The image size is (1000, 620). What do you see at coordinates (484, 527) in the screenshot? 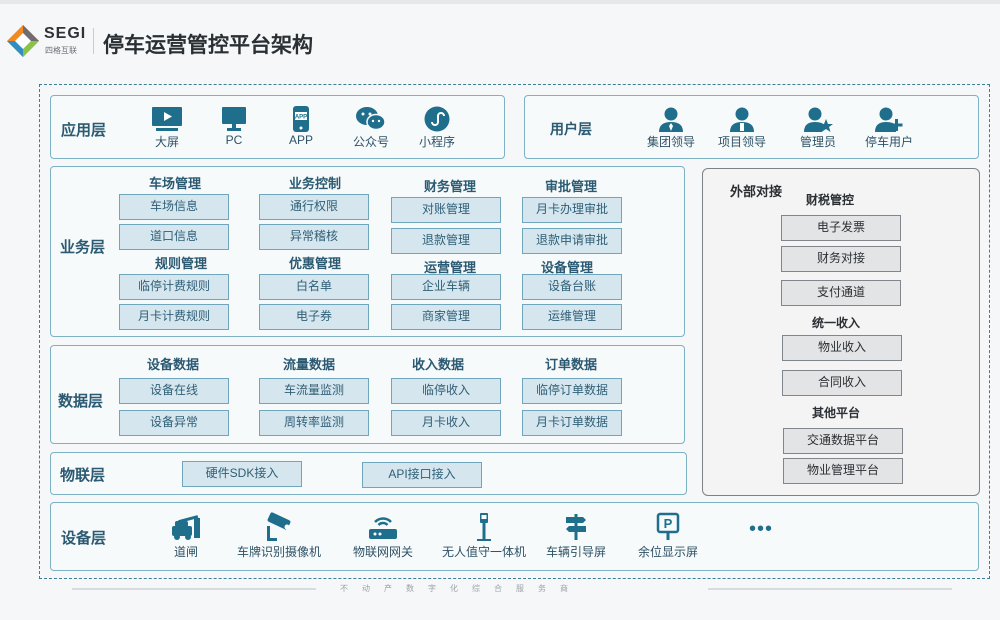
I see `kiosk-icon` at bounding box center [484, 527].